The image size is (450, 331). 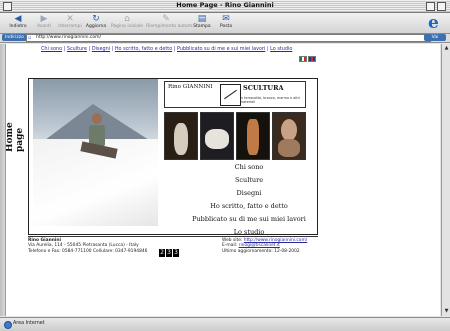 What do you see at coordinates (225, 324) in the screenshot?
I see `status-bar: Area Internet` at bounding box center [225, 324].